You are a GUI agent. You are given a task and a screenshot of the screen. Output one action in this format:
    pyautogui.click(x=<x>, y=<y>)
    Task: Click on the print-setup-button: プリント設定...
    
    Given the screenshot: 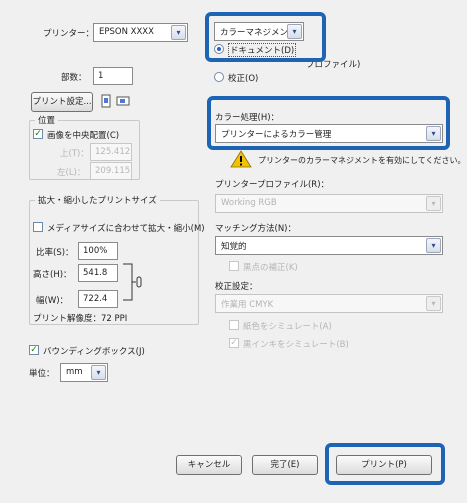 What is the action you would take?
    pyautogui.click(x=62, y=102)
    